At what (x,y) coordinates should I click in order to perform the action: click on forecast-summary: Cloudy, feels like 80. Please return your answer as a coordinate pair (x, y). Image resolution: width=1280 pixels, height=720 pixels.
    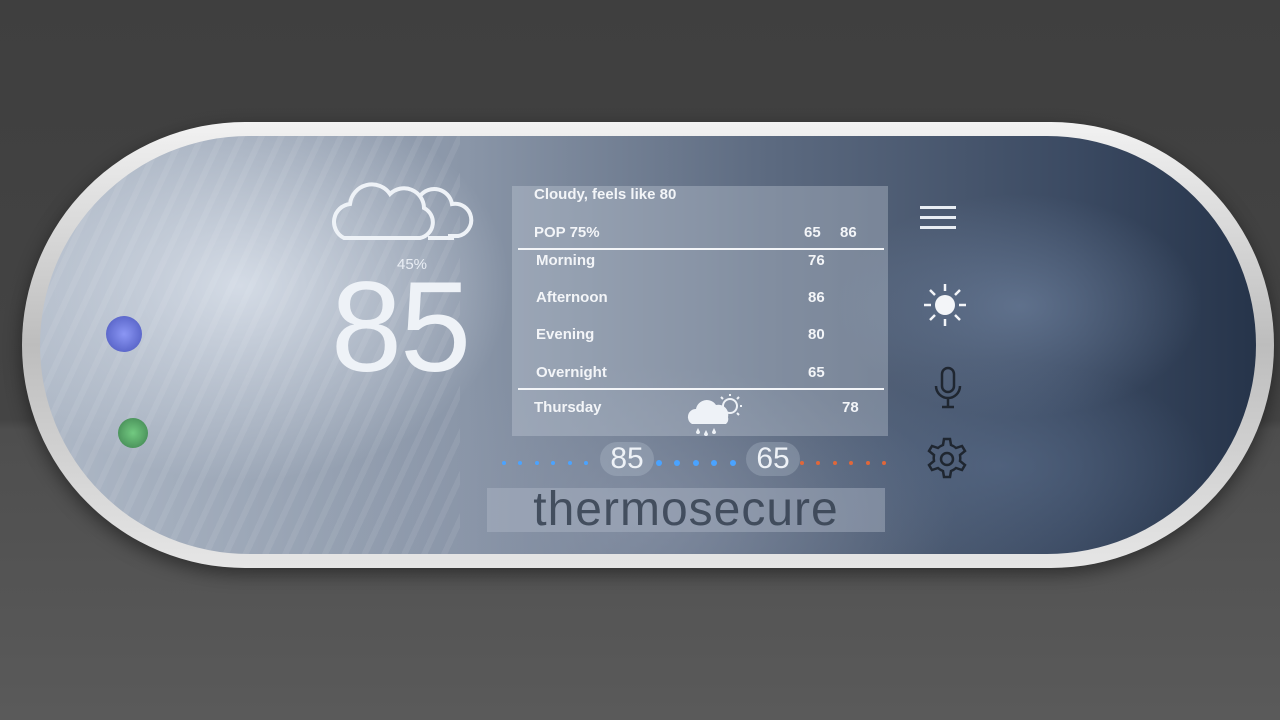
    Looking at the image, I should click on (605, 194).